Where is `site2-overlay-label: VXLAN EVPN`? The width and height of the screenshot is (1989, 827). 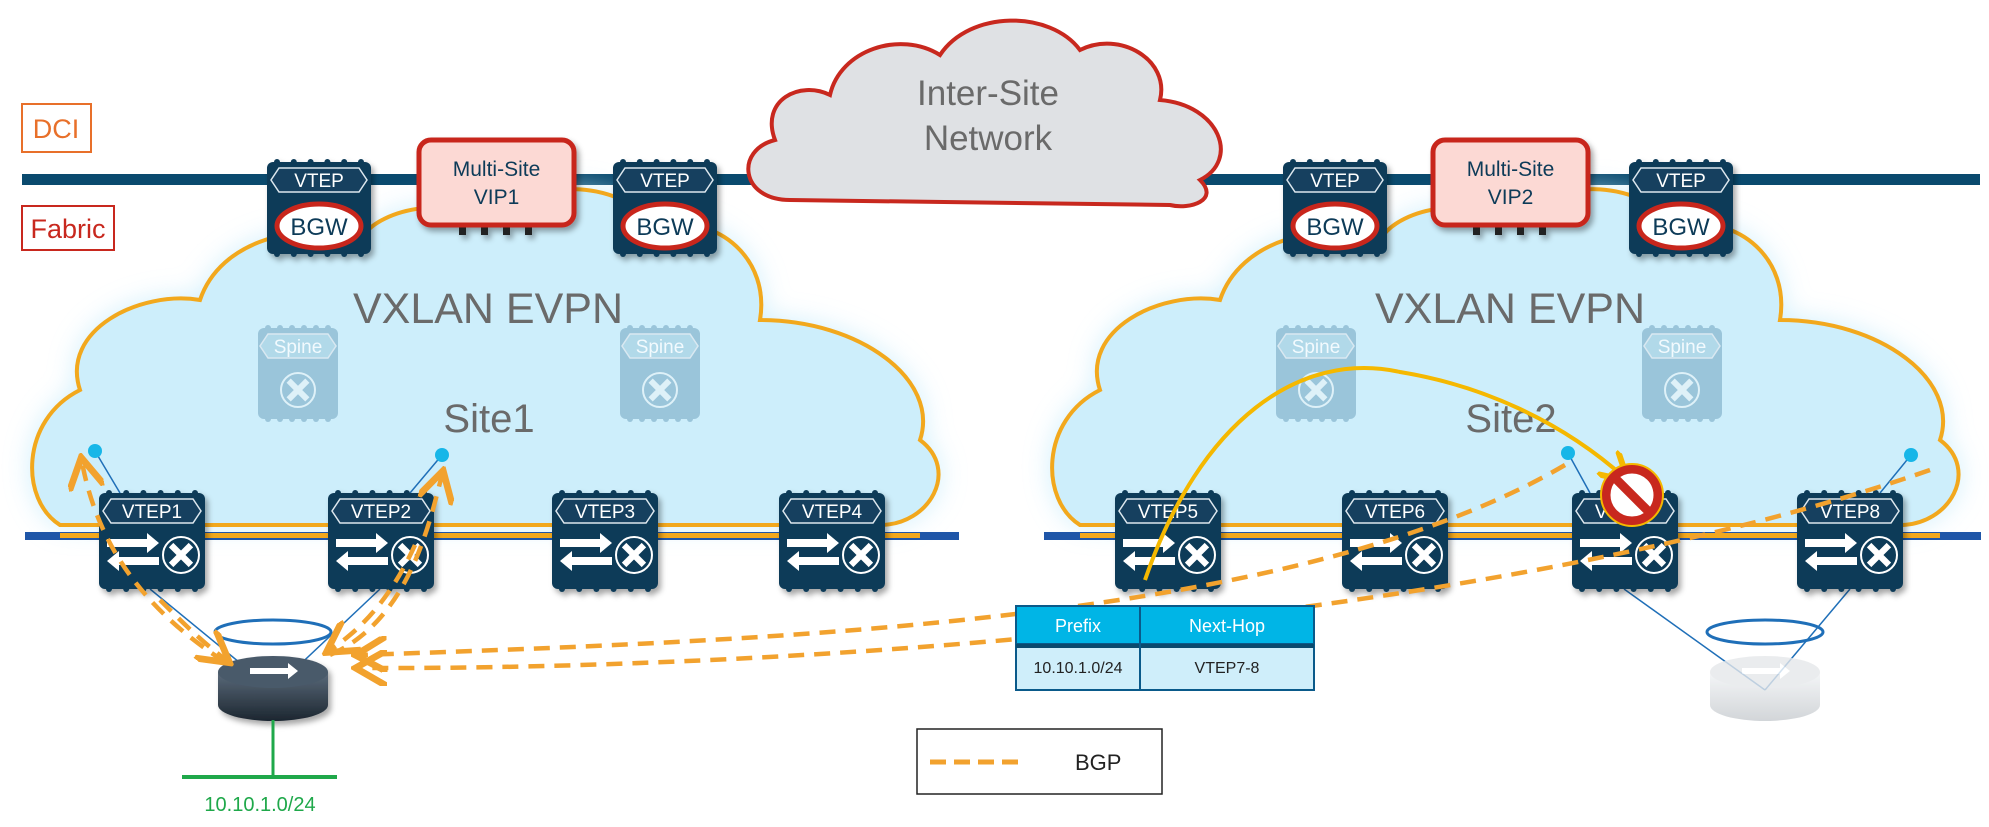 site2-overlay-label: VXLAN EVPN is located at coordinates (1510, 309).